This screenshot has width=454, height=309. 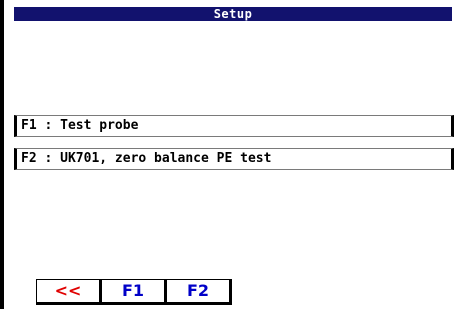 I want to click on menu-item-label: F2 : UK701, zero balance PE test, so click(x=146, y=158).